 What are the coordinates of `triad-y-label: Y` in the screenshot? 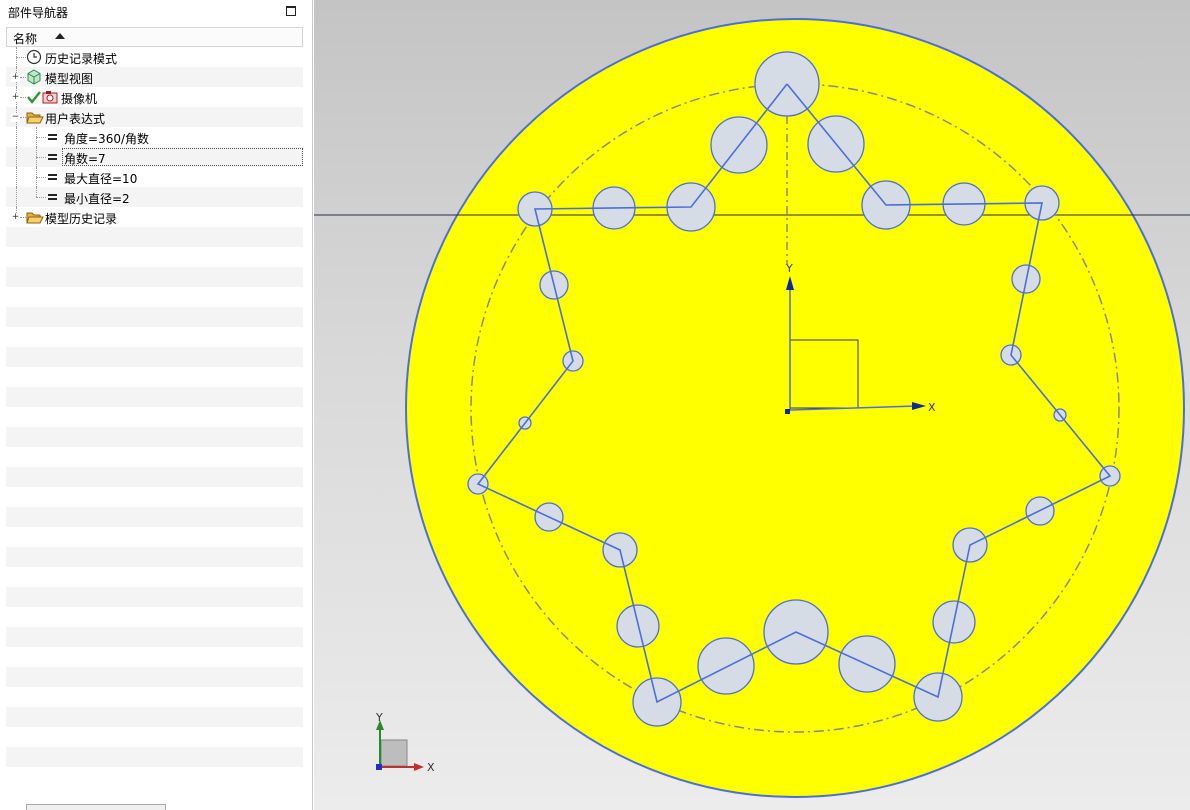 It's located at (379, 717).